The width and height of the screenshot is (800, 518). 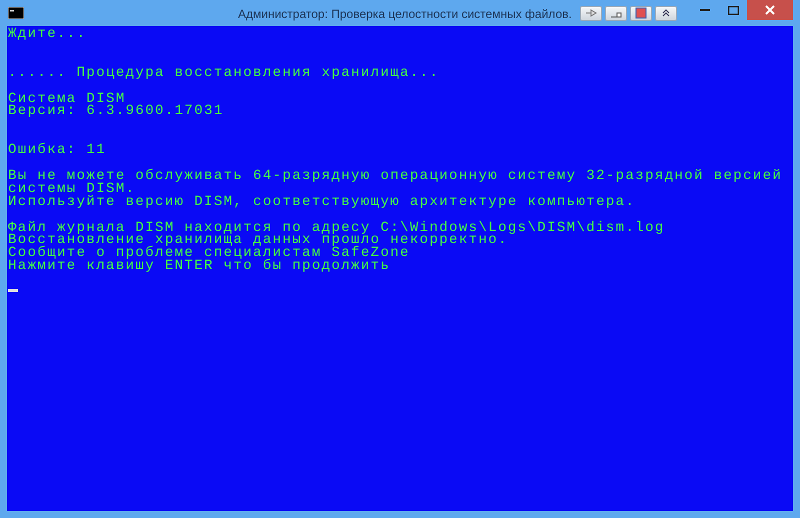 I want to click on chevron-up-icon, so click(x=666, y=13).